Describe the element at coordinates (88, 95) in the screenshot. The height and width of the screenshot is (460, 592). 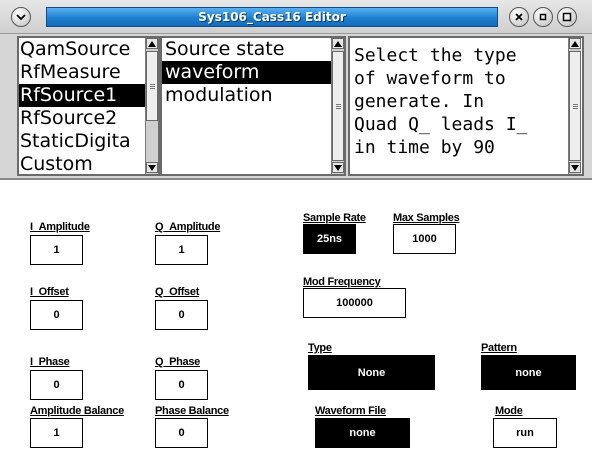
I see `list-item-selected: RfSource1` at that location.